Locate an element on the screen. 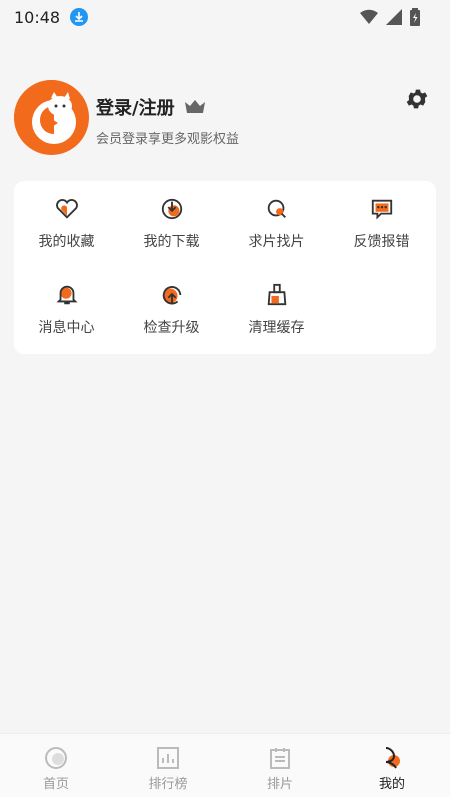 Image resolution: width=450 pixels, height=797 pixels. home-icon is located at coordinates (56, 758).